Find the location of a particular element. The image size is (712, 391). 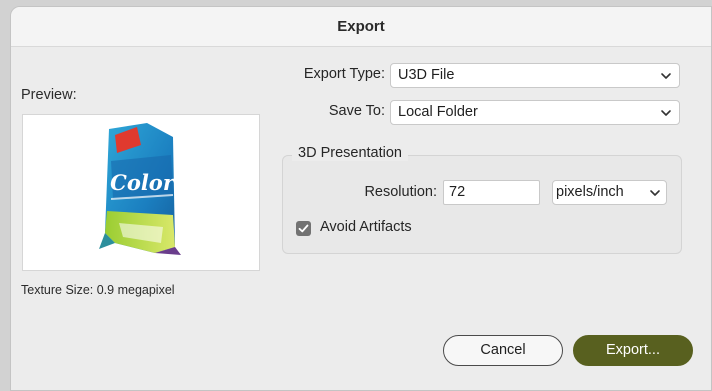

resolution-input: 72 is located at coordinates (491, 192).